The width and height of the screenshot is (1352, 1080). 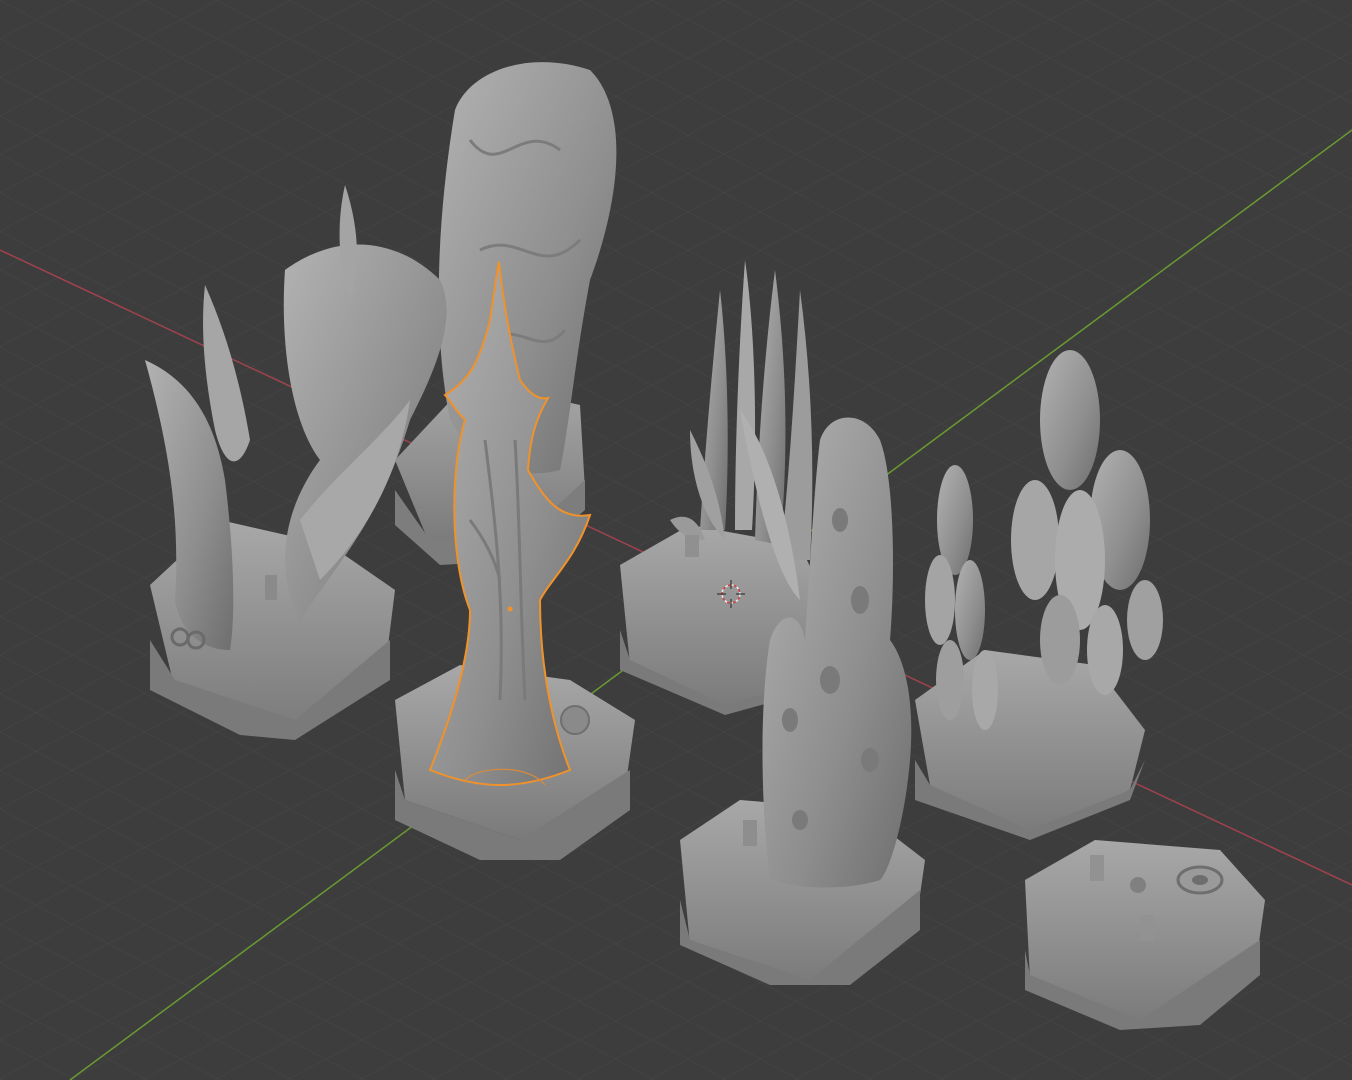 I want to click on object-origin-dot, so click(x=510, y=609).